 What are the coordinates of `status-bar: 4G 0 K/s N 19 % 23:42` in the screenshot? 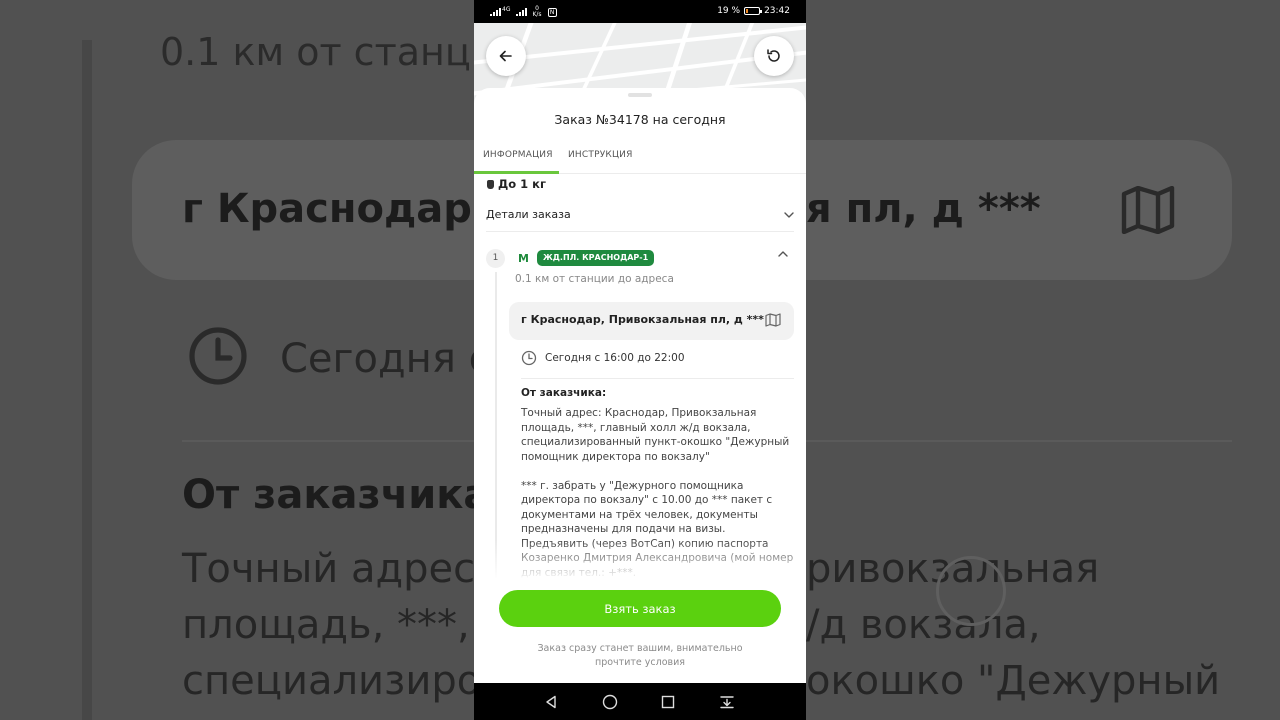 It's located at (640, 11).